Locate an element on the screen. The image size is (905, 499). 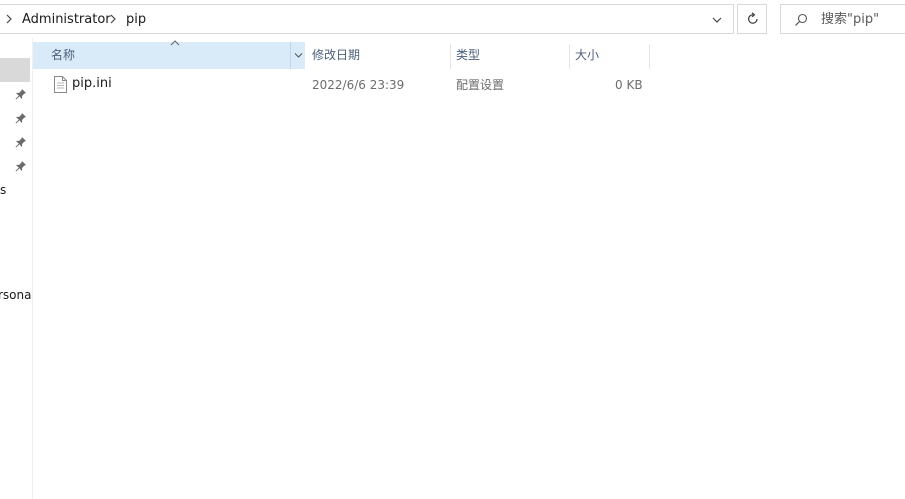
column-header-size: 大小 is located at coordinates (587, 55).